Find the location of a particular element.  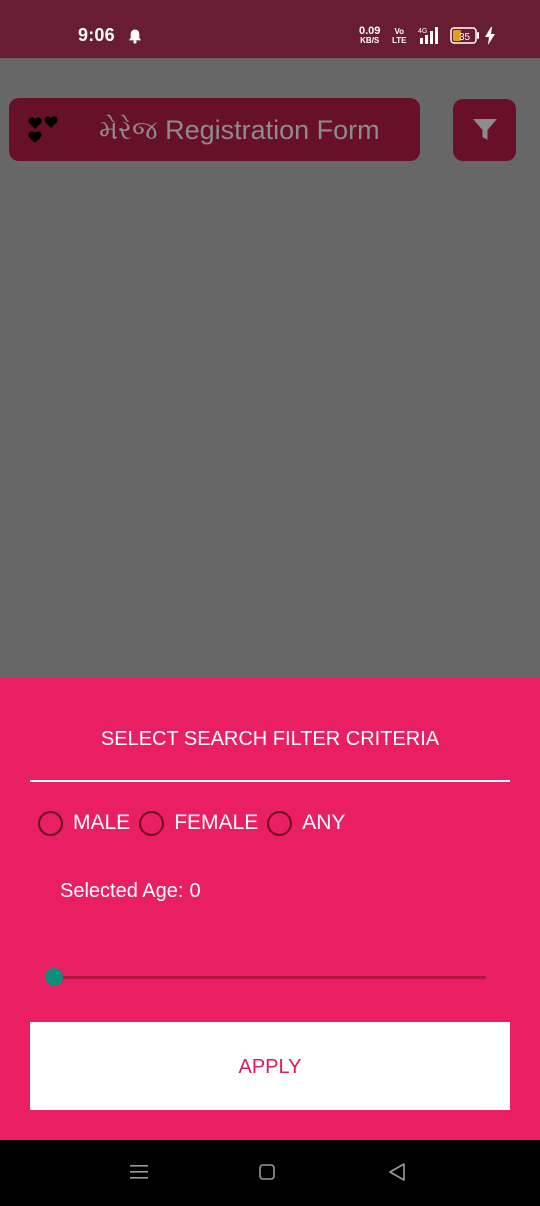

volte-indicator: Vo LTE is located at coordinates (399, 36).